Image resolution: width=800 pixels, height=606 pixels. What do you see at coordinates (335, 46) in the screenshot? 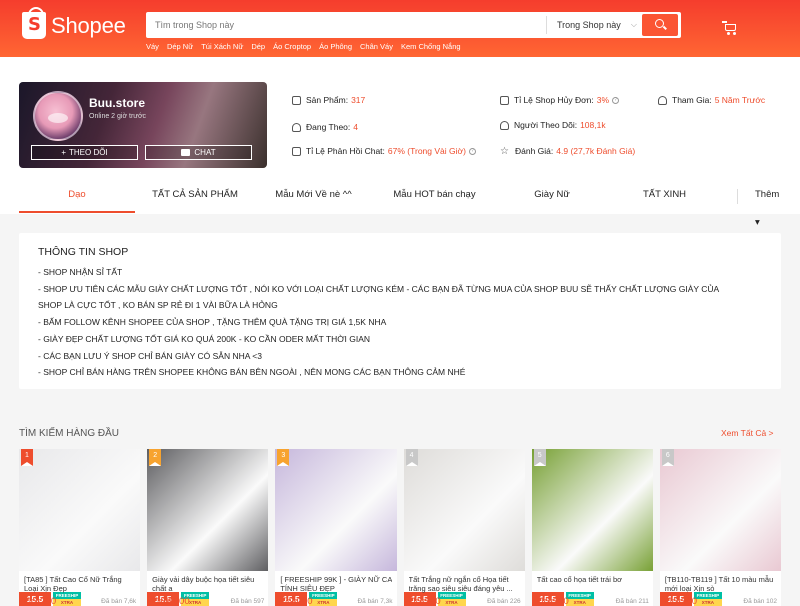
I see `search-hint: Áo Phông` at bounding box center [335, 46].